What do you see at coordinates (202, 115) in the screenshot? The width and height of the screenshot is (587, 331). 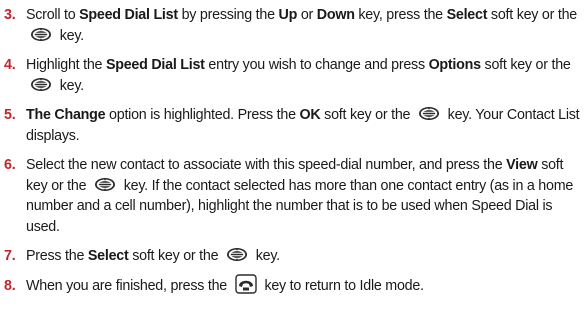 I see `step-text-run: option is highlighted. Press the` at bounding box center [202, 115].